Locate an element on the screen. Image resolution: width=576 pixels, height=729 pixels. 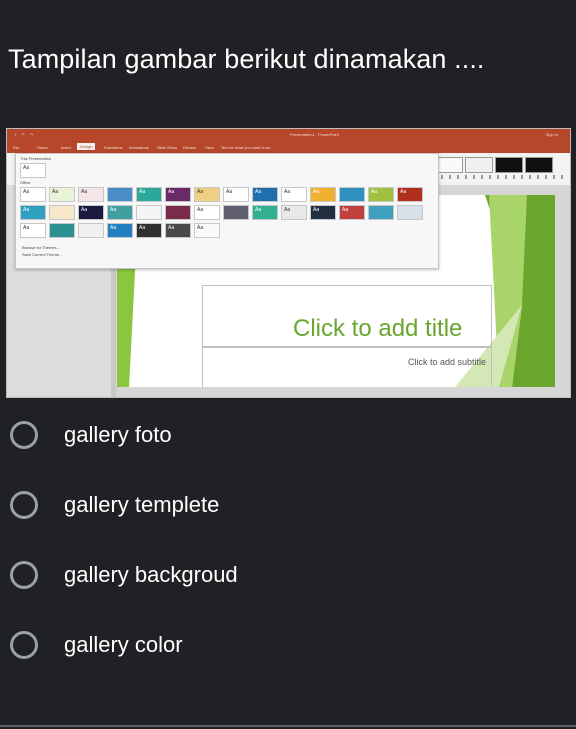
tab-review: Review is located at coordinates (190, 147).